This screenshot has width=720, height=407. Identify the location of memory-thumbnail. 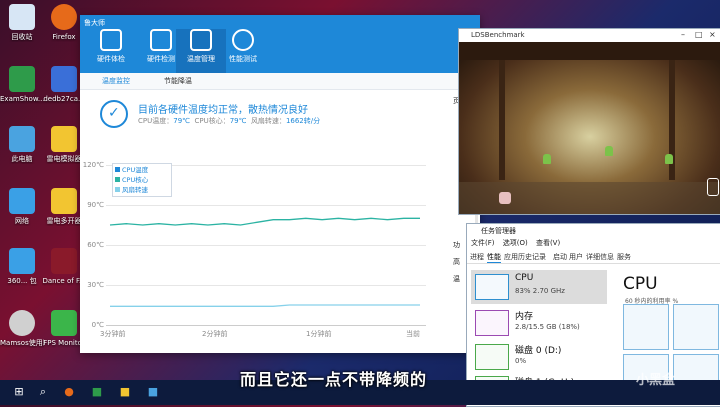
(492, 323).